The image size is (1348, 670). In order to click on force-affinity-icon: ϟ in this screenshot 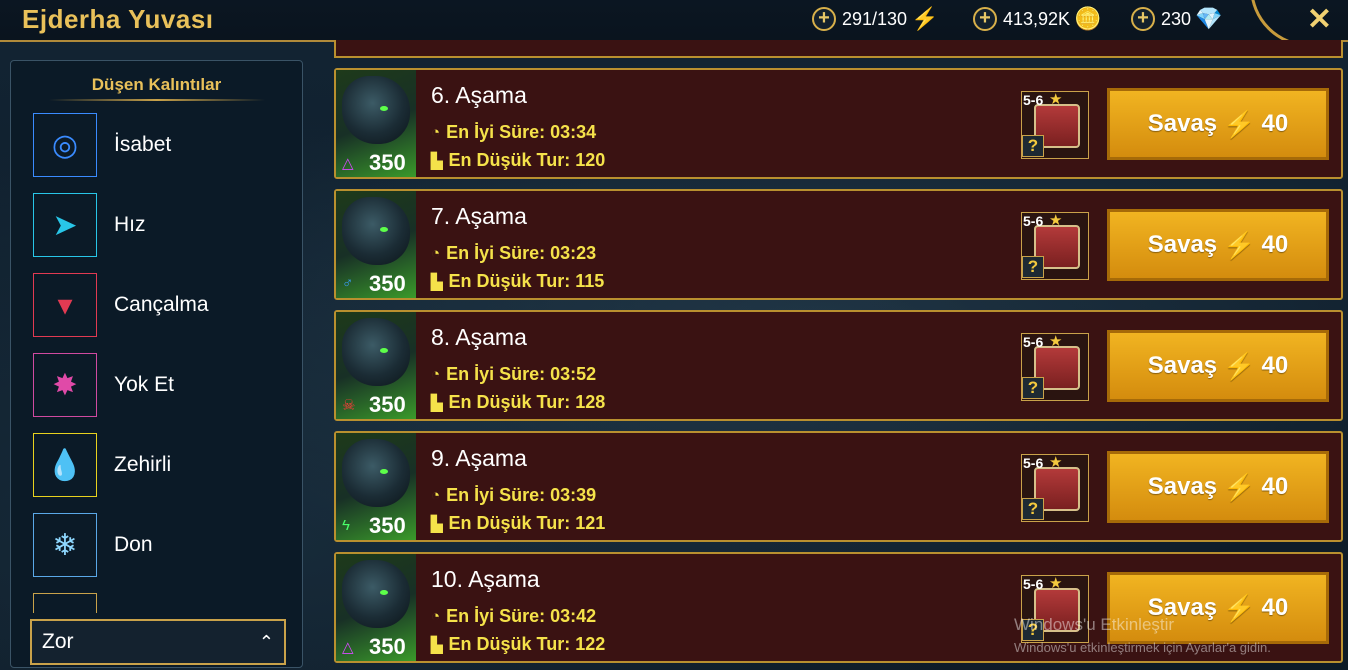, I will do `click(346, 525)`.